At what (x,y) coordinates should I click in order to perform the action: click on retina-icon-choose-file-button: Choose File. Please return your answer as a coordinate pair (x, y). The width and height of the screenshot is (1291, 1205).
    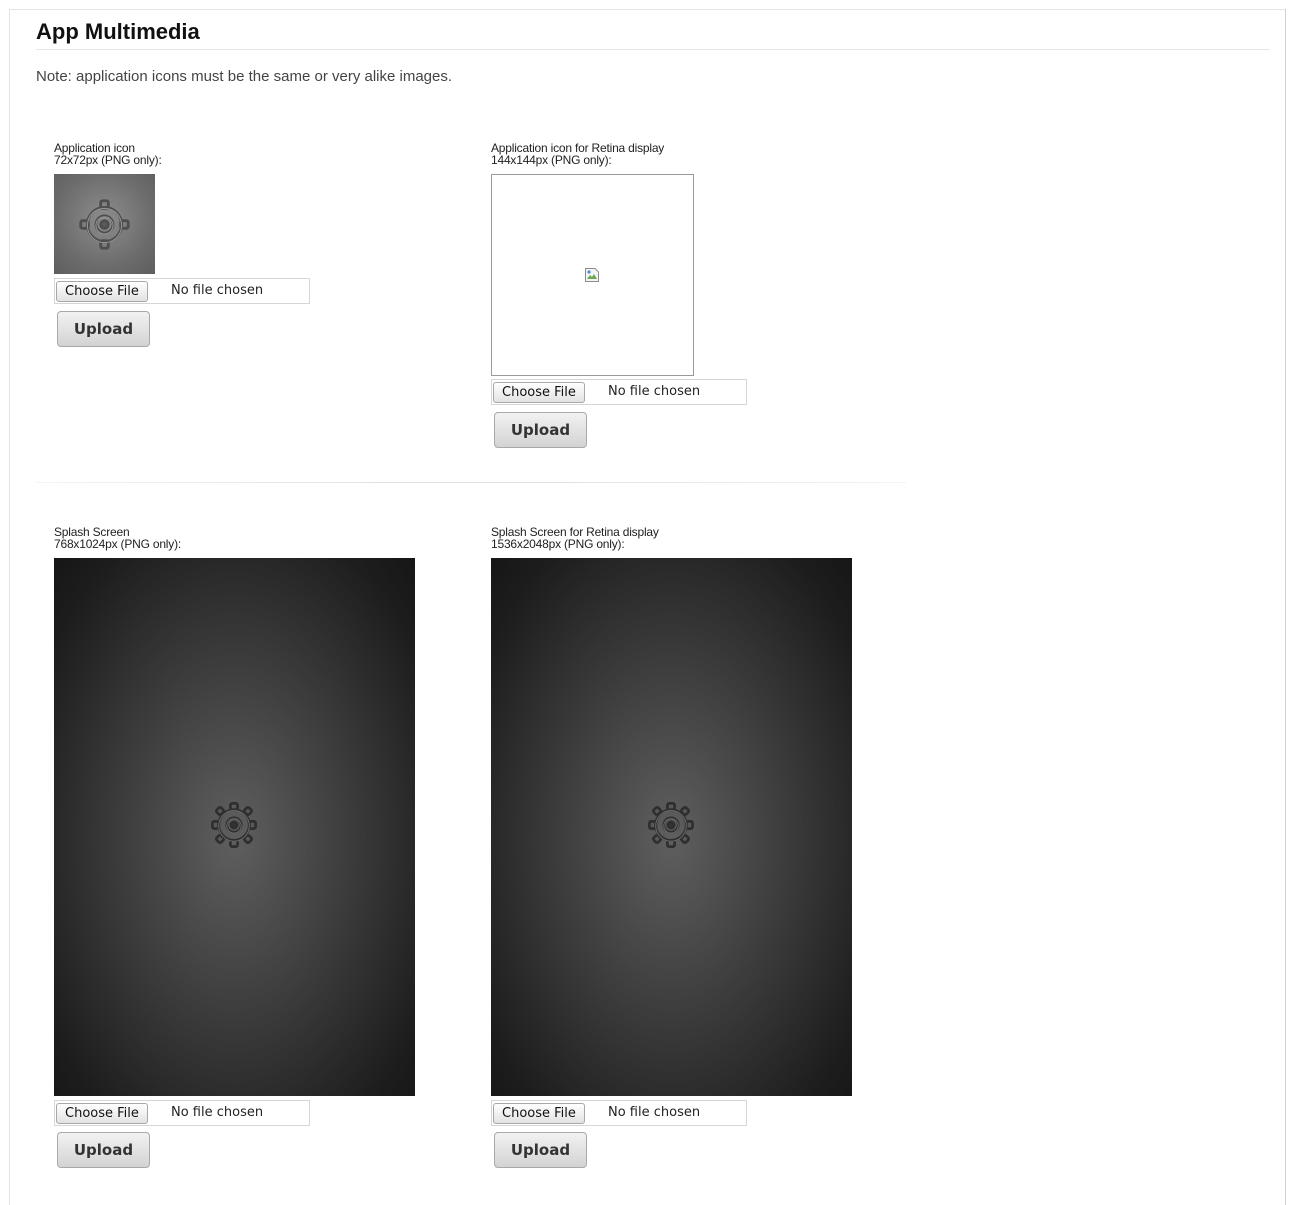
    Looking at the image, I should click on (539, 392).